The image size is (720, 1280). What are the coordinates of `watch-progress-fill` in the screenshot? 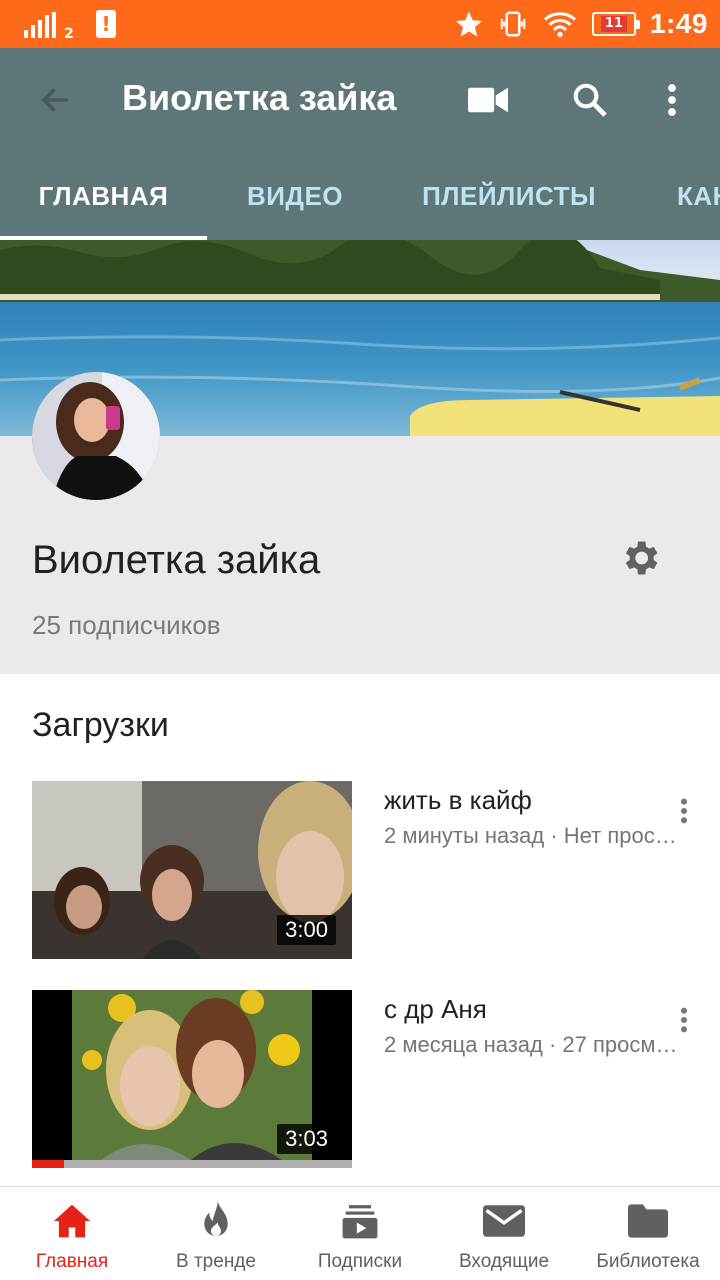 It's located at (48, 1164).